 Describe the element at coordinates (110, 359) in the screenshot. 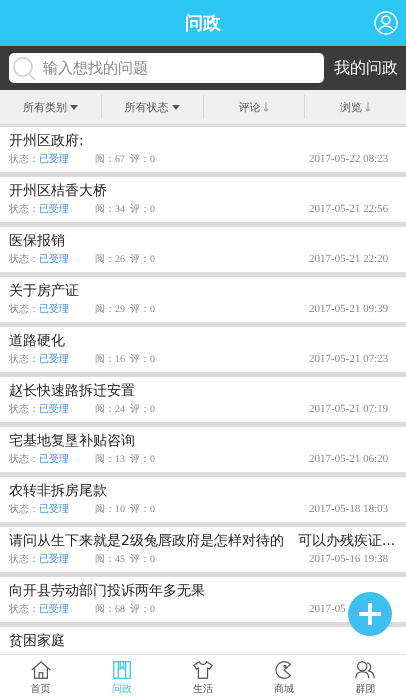

I see `view-count: 阅：16` at that location.